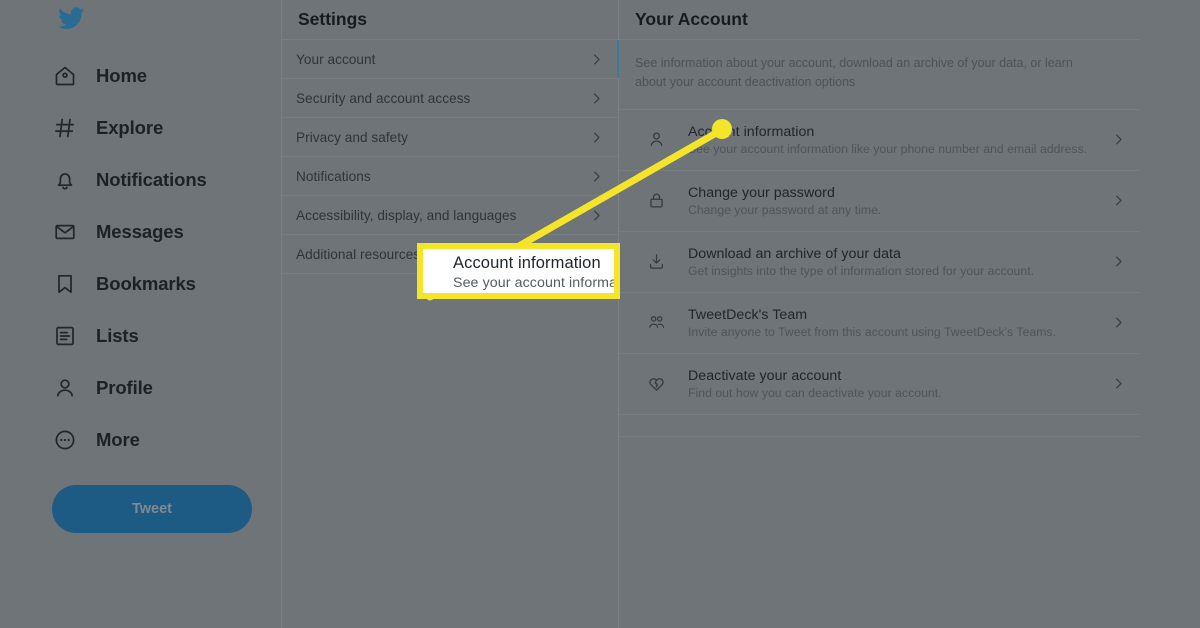 The width and height of the screenshot is (1200, 628). Describe the element at coordinates (383, 98) in the screenshot. I see `settings-item-label: Security and account access` at that location.